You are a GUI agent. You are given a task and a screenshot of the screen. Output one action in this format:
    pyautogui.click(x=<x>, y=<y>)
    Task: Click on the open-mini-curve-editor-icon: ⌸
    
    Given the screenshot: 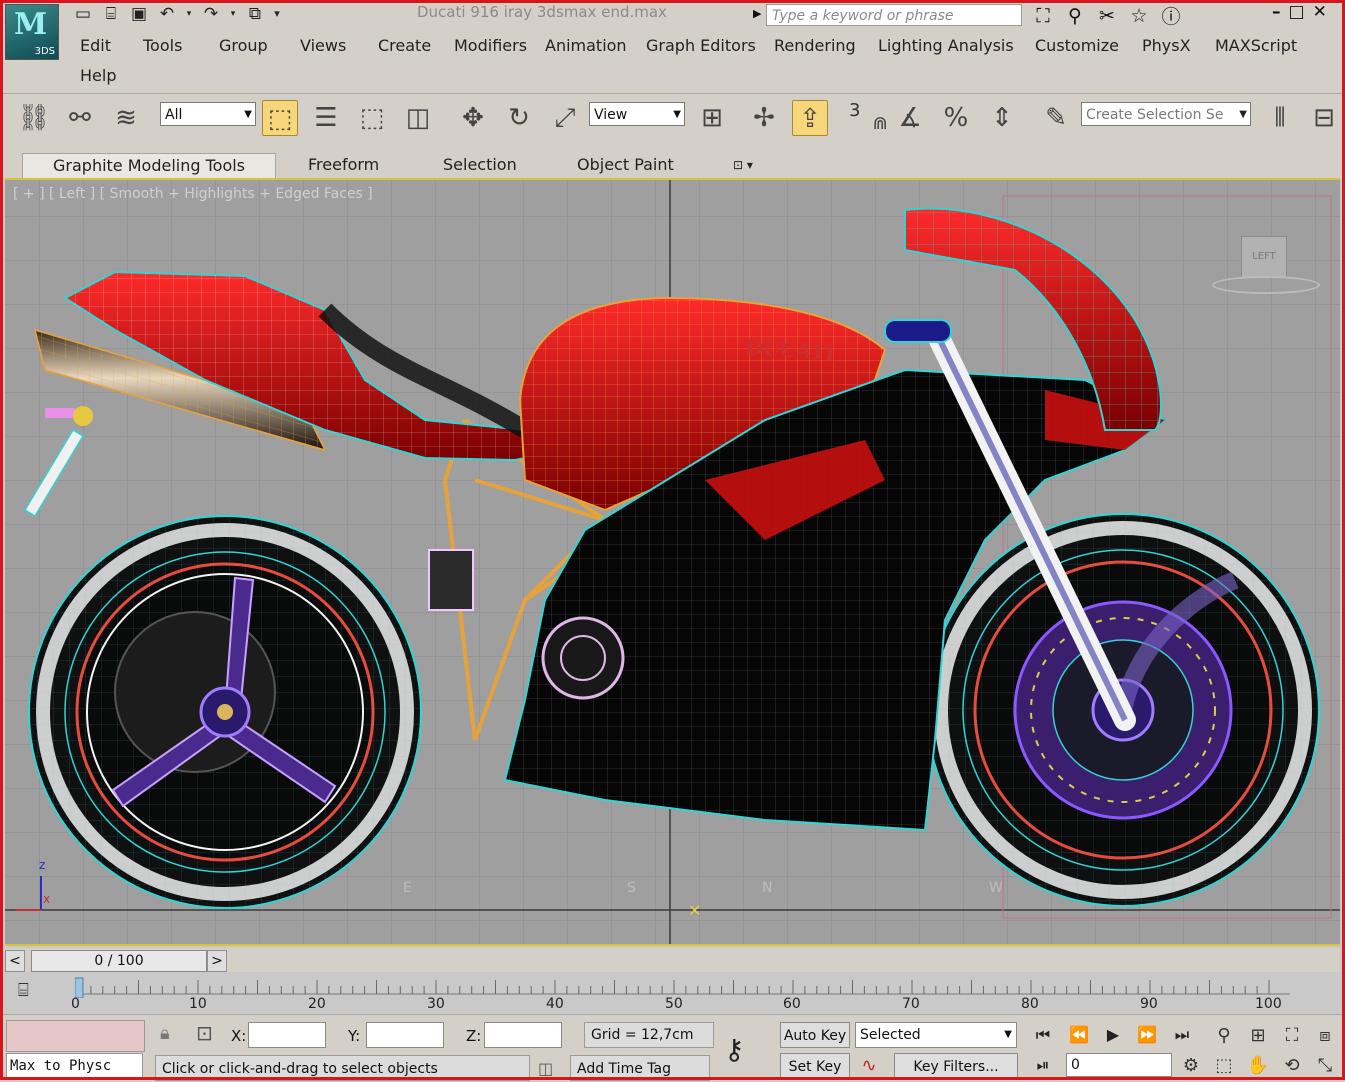 What is the action you would take?
    pyautogui.click(x=32, y=993)
    